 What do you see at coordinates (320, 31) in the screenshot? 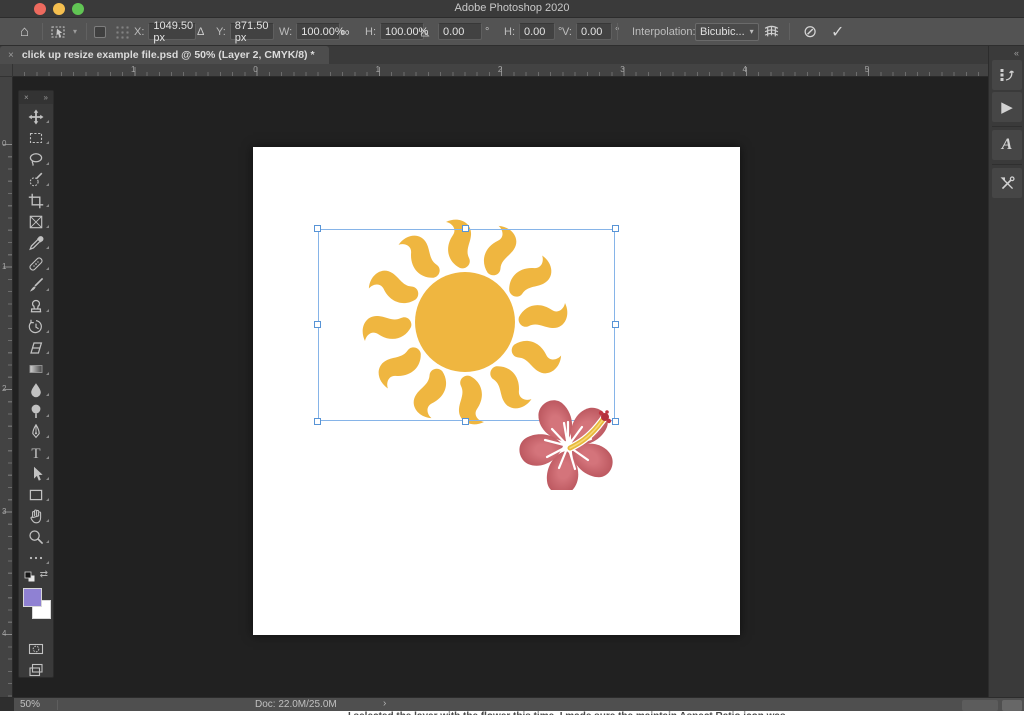
I see `width-field: 100.00%` at bounding box center [320, 31].